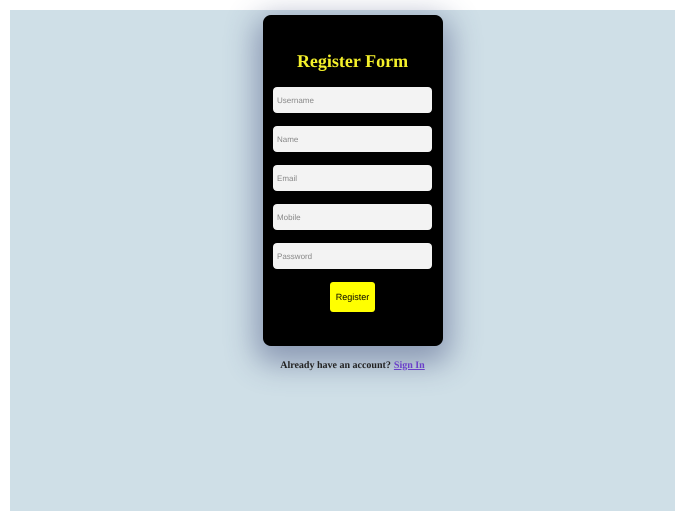  What do you see at coordinates (335, 365) in the screenshot?
I see `account-prompt: Already have an account?` at bounding box center [335, 365].